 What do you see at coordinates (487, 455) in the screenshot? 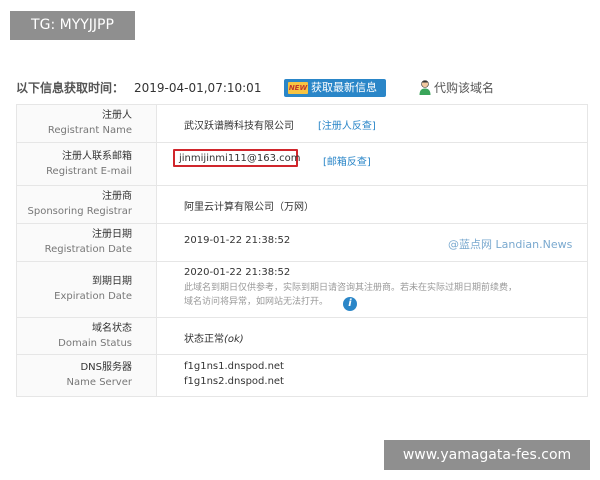
I see `site-tag: www.yamagata-fes.com` at bounding box center [487, 455].